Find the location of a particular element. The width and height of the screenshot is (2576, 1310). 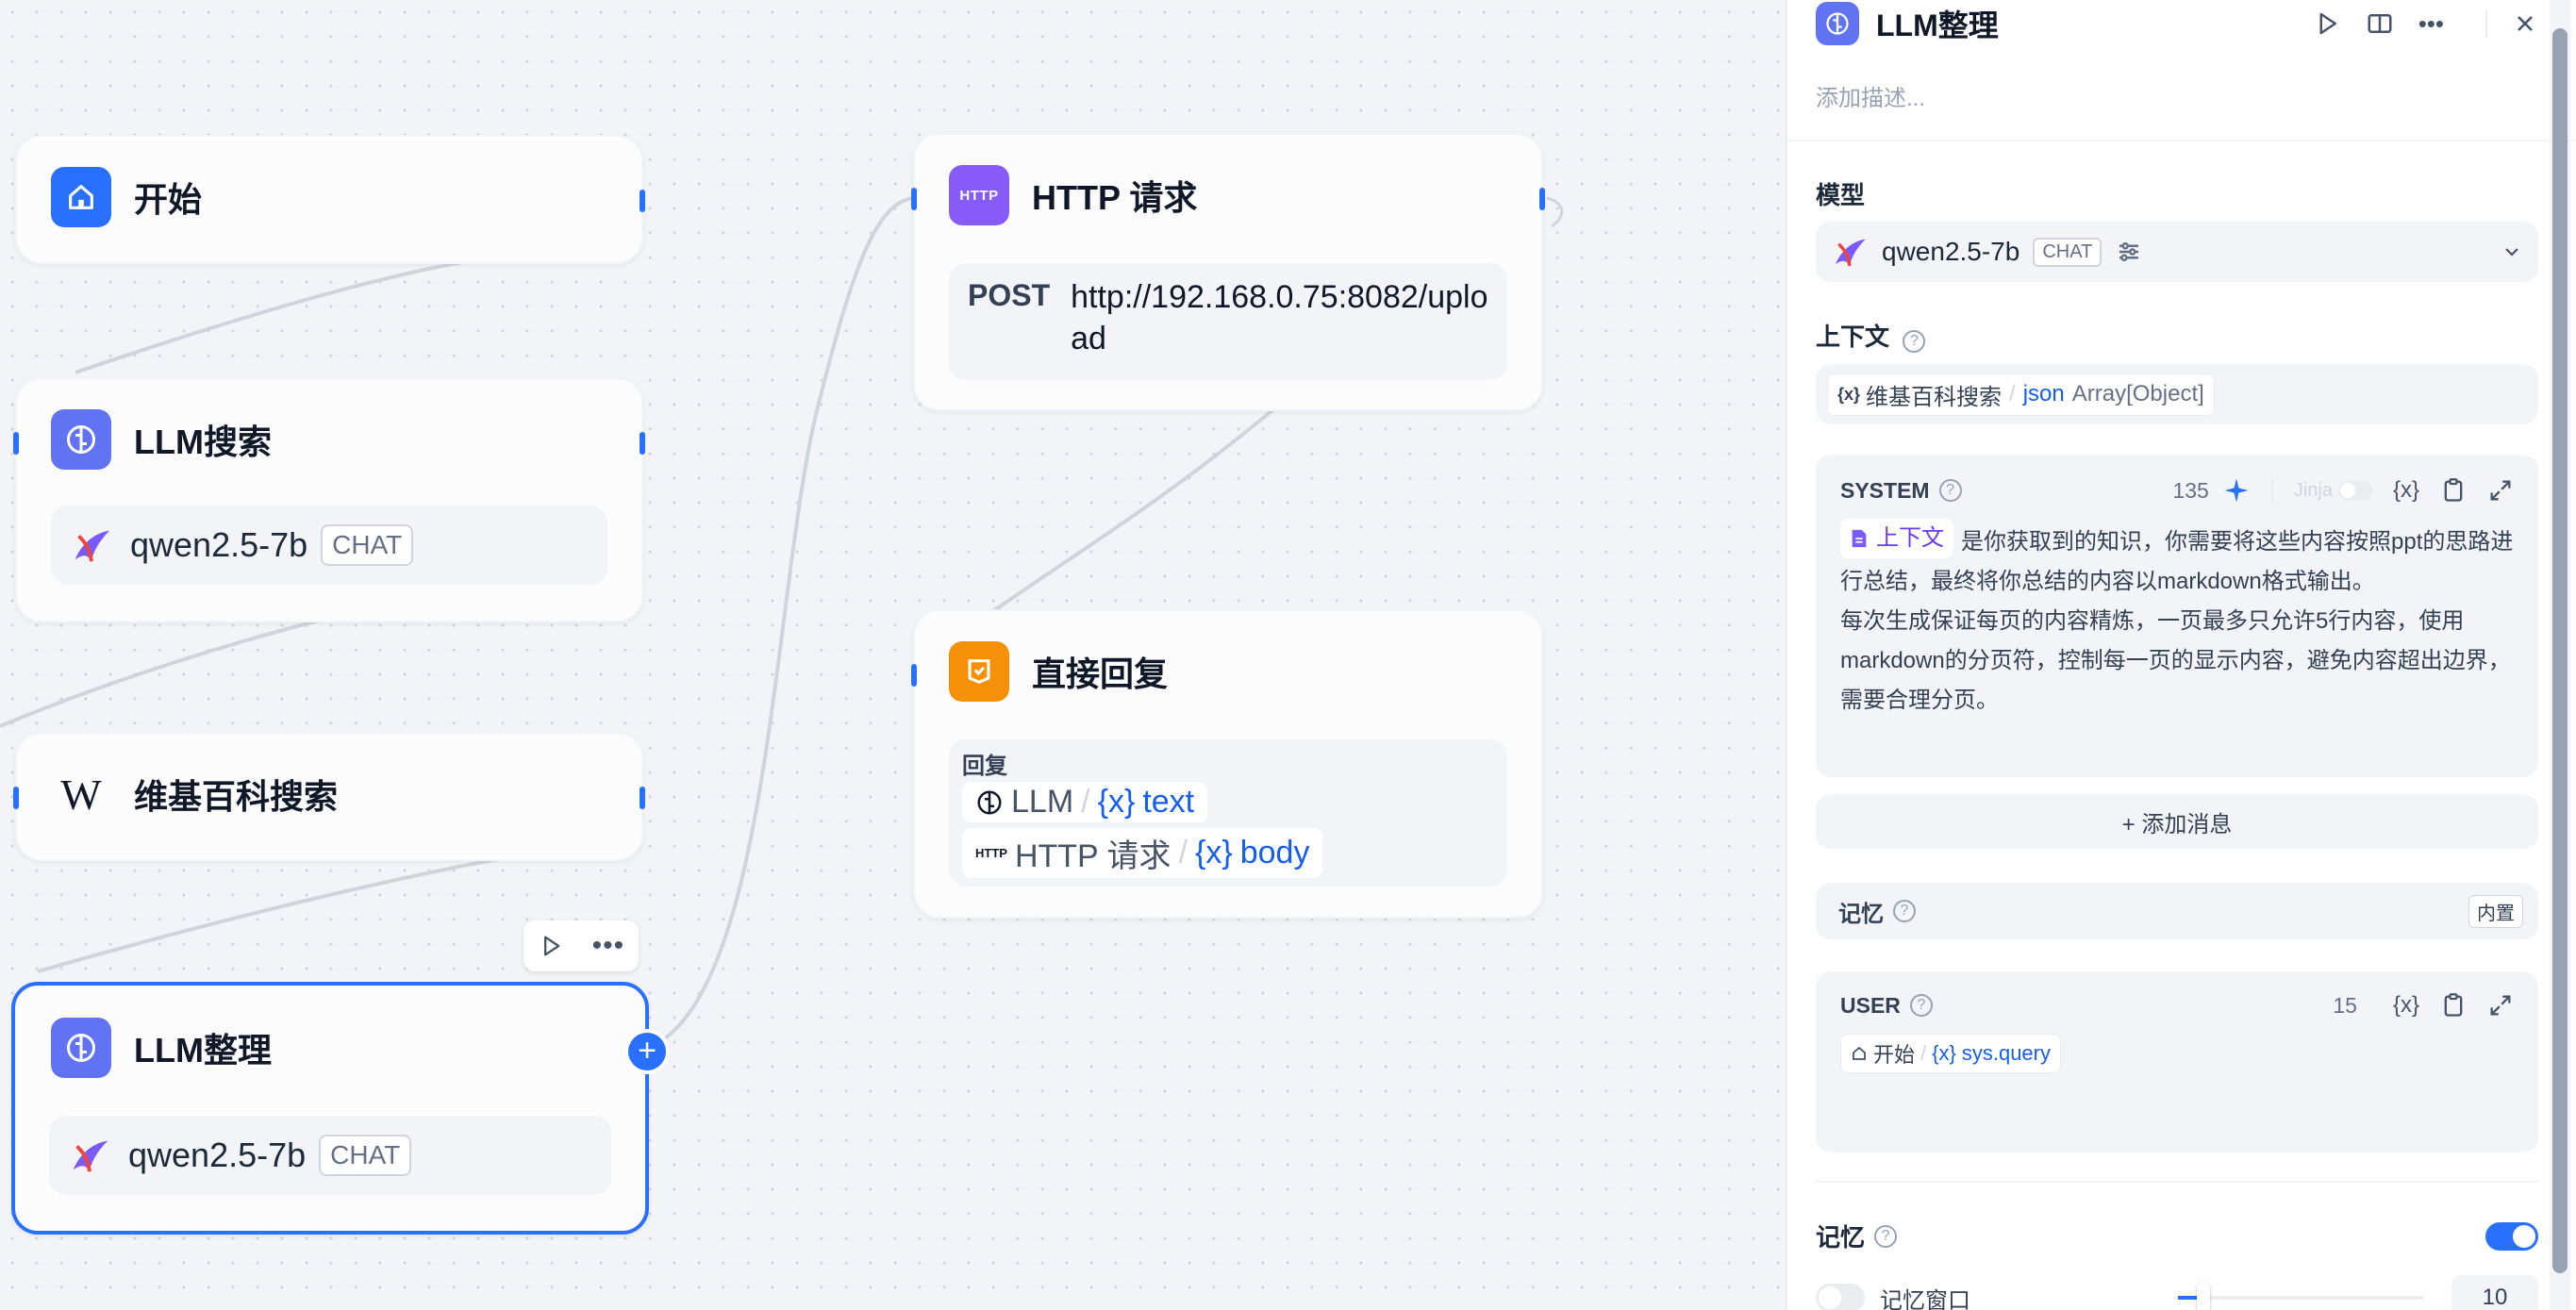

http-icon: HTTP is located at coordinates (991, 853).